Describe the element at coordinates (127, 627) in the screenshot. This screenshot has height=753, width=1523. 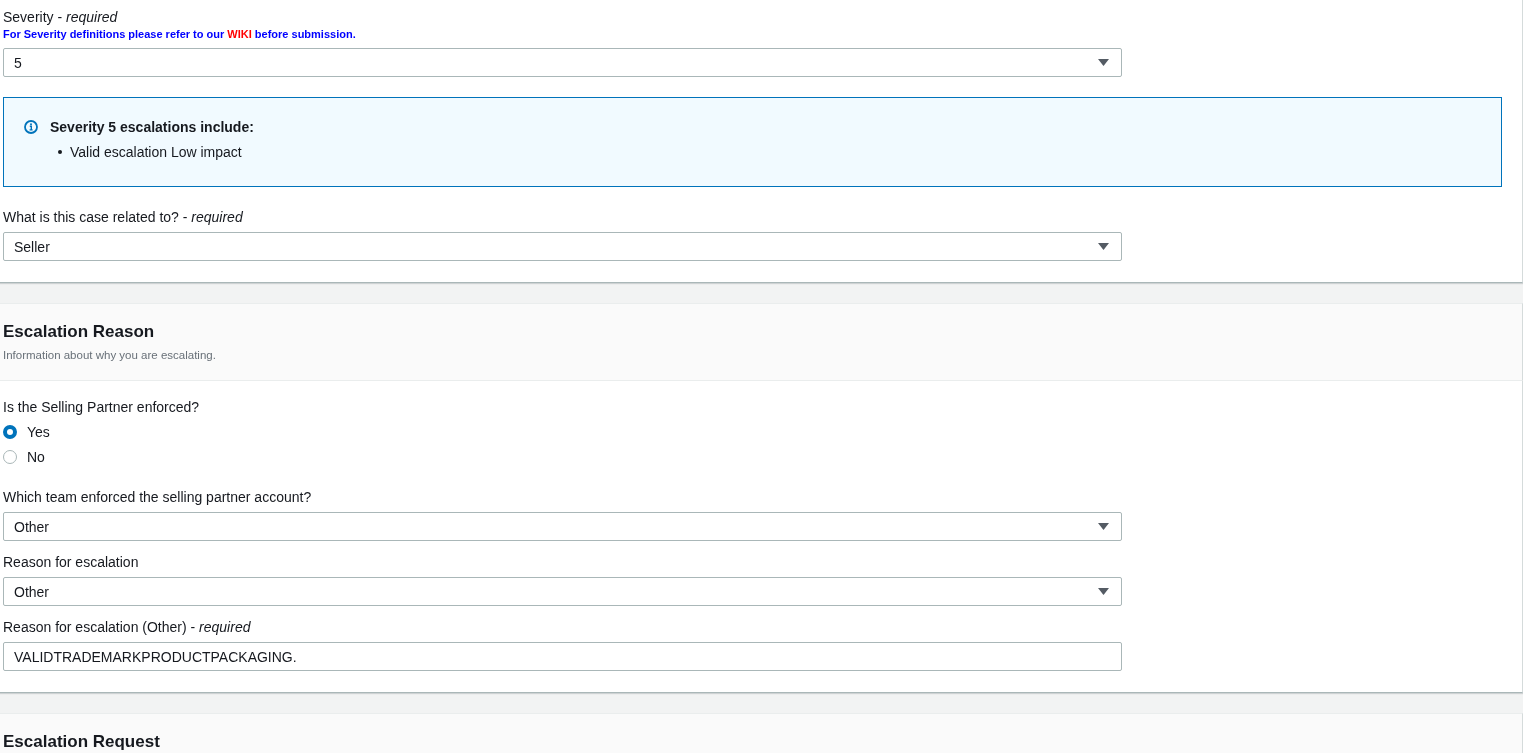
I see `field-label: Reason for escalation (Other) - required` at that location.